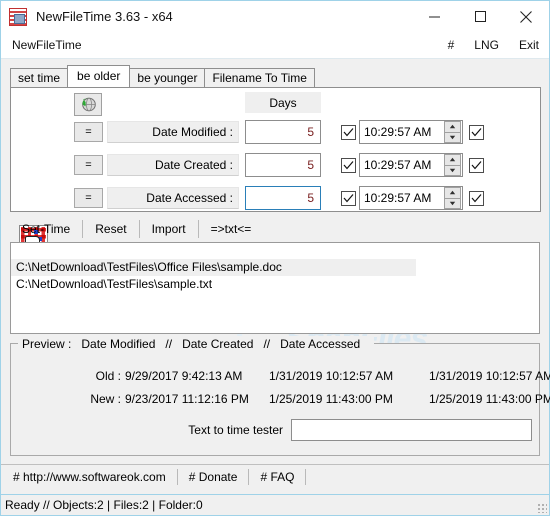  I want to click on equals-button-created: =, so click(88, 165).